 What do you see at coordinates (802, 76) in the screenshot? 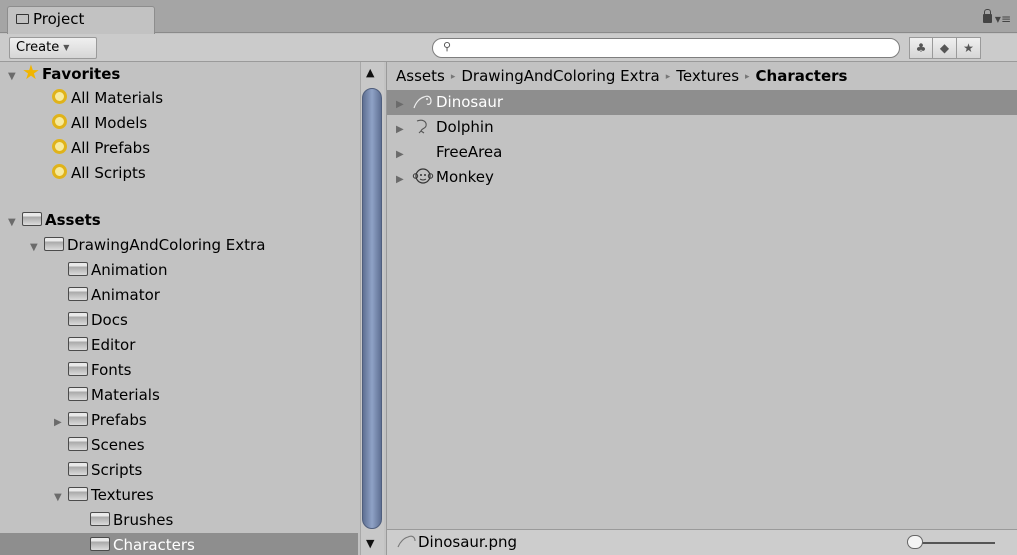
I see `breadcrumb-current: Characters` at bounding box center [802, 76].